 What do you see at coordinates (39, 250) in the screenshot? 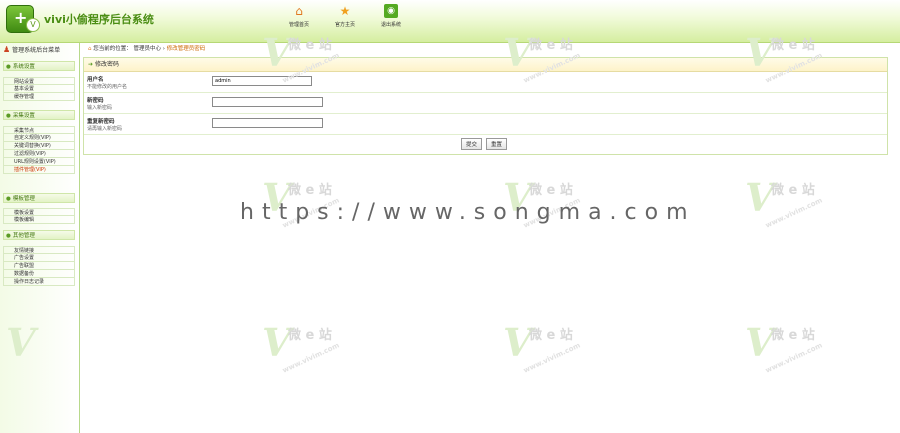
I see `menu-item-friend-links: 友情链接` at bounding box center [39, 250].